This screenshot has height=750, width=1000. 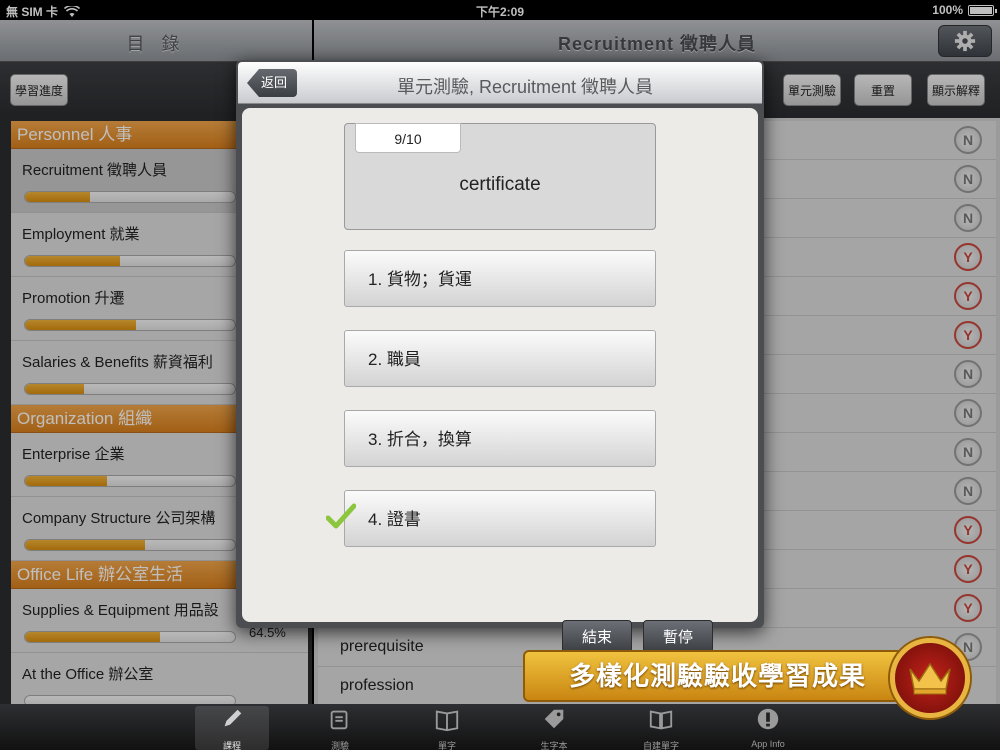 I want to click on tab-item: App Info, so click(x=768, y=728).